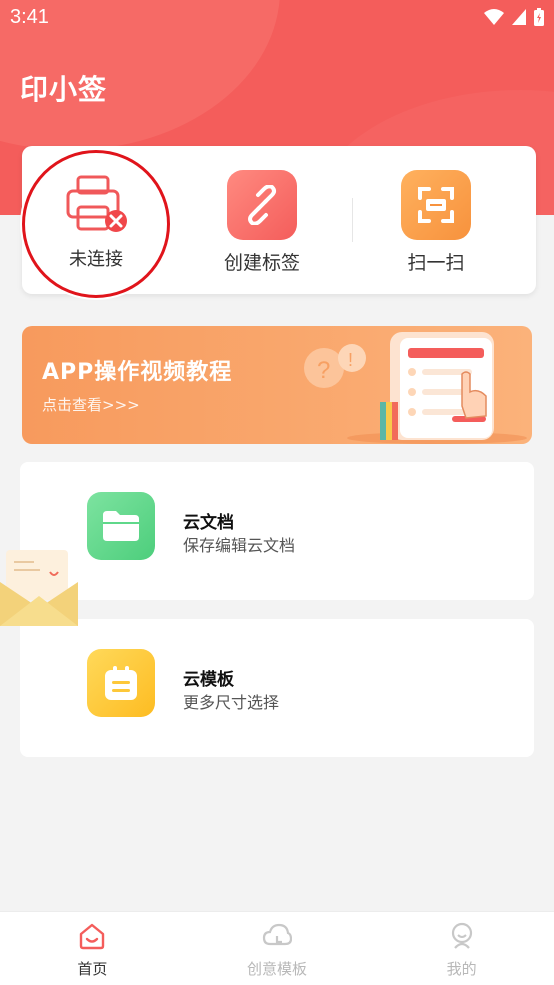  I want to click on nav-profile: 我的, so click(461, 948).